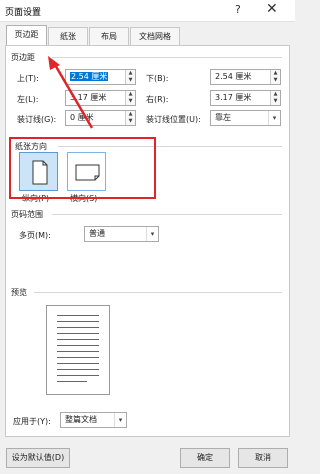  What do you see at coordinates (19, 292) in the screenshot?
I see `preview-section-title: 预览` at bounding box center [19, 292].